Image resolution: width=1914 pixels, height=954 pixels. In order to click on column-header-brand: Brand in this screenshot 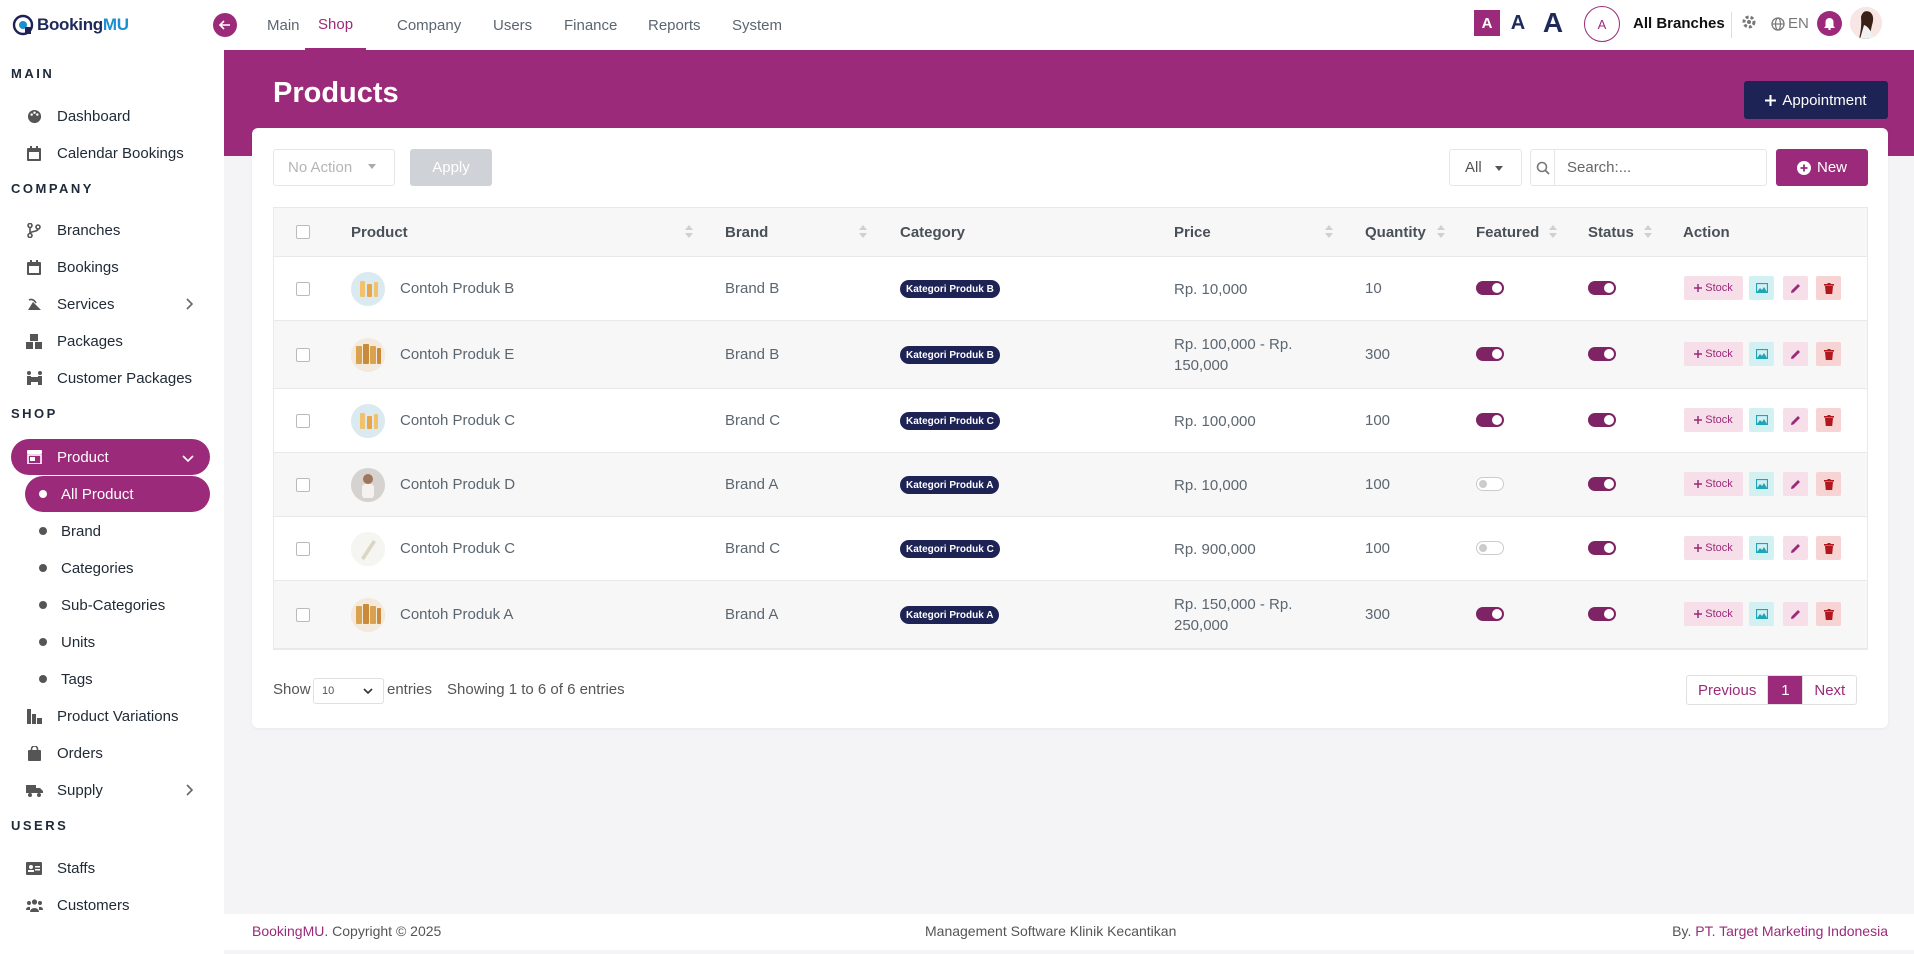, I will do `click(746, 232)`.